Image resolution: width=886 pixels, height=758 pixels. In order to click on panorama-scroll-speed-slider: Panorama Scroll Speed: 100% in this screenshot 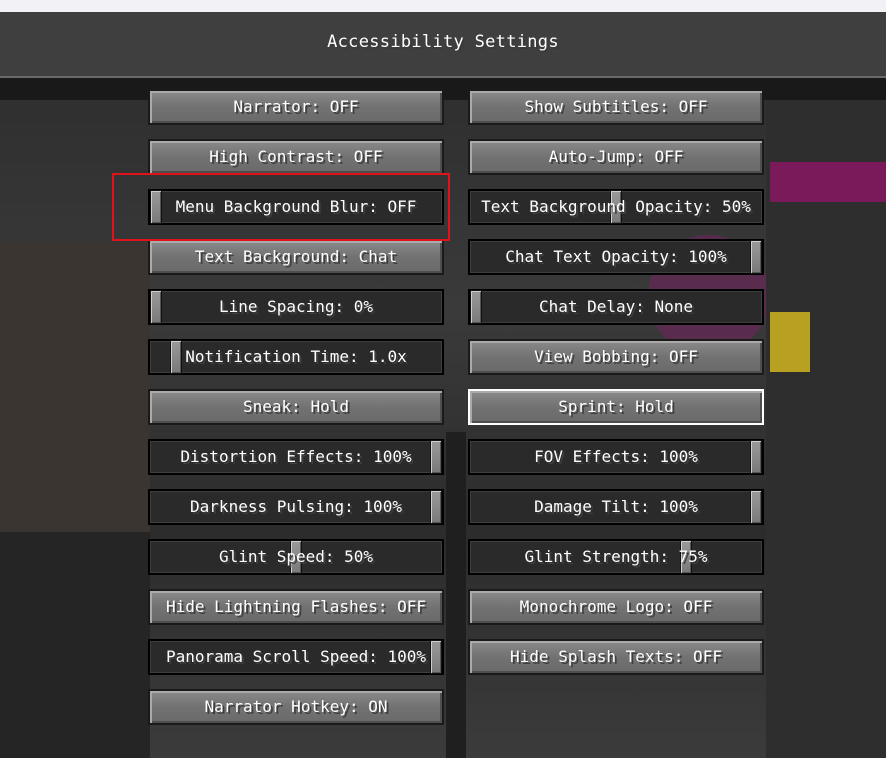, I will do `click(296, 657)`.